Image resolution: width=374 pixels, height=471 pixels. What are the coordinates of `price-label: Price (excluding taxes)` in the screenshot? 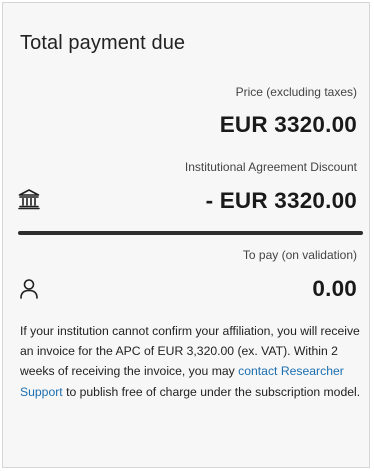 It's located at (296, 92).